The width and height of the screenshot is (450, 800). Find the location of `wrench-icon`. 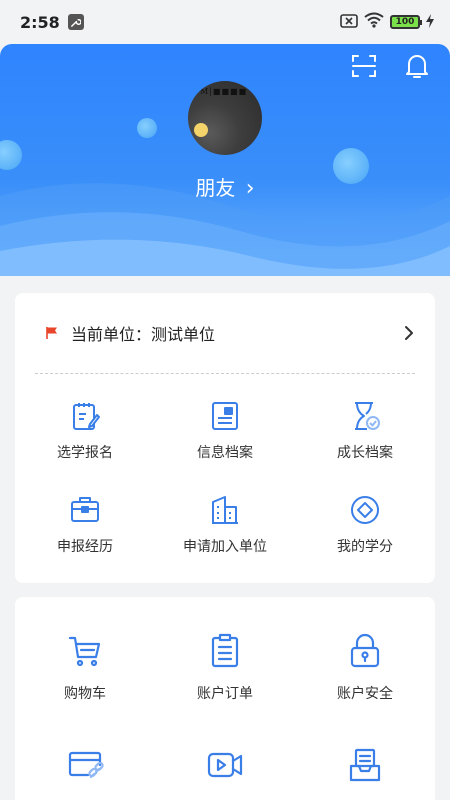

wrench-icon is located at coordinates (75, 22).